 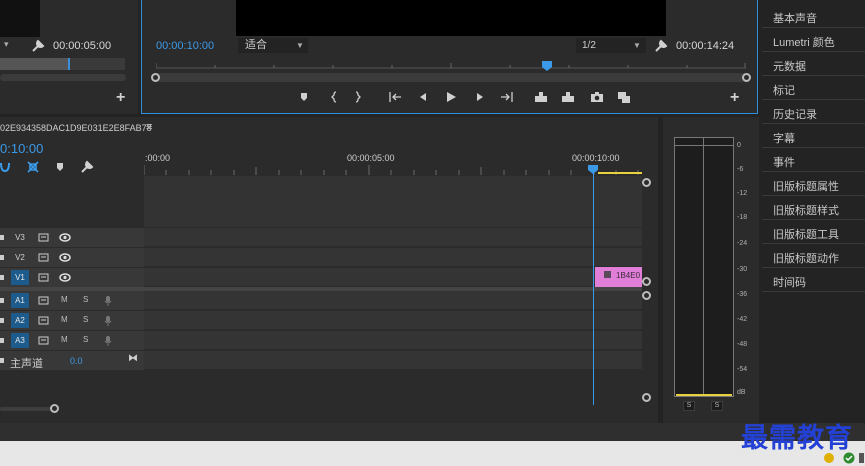 What do you see at coordinates (789, 282) in the screenshot?
I see `menu-item-timecode: 时间码` at bounding box center [789, 282].